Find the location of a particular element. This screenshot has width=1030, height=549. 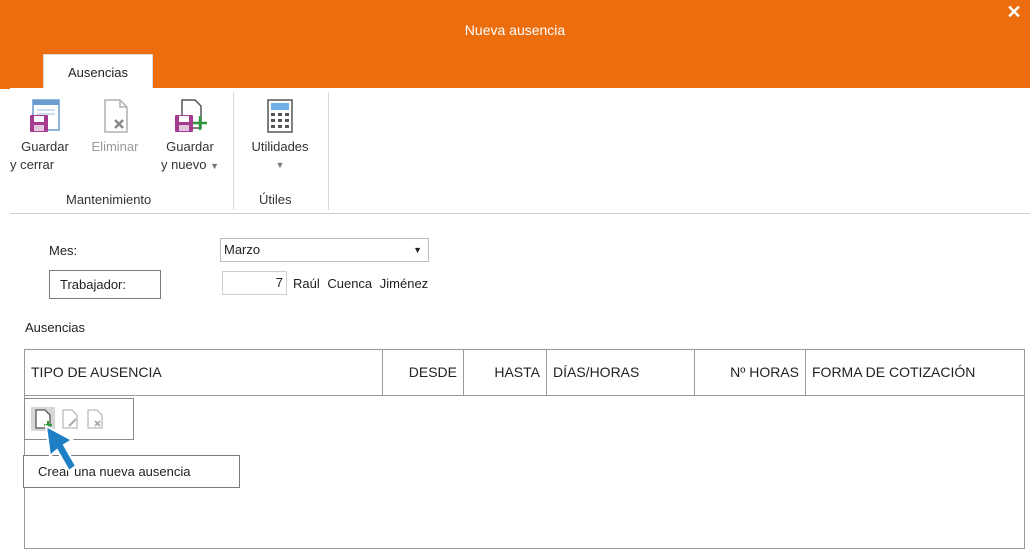

save-close-line2: y cerrar is located at coordinates (32, 164).